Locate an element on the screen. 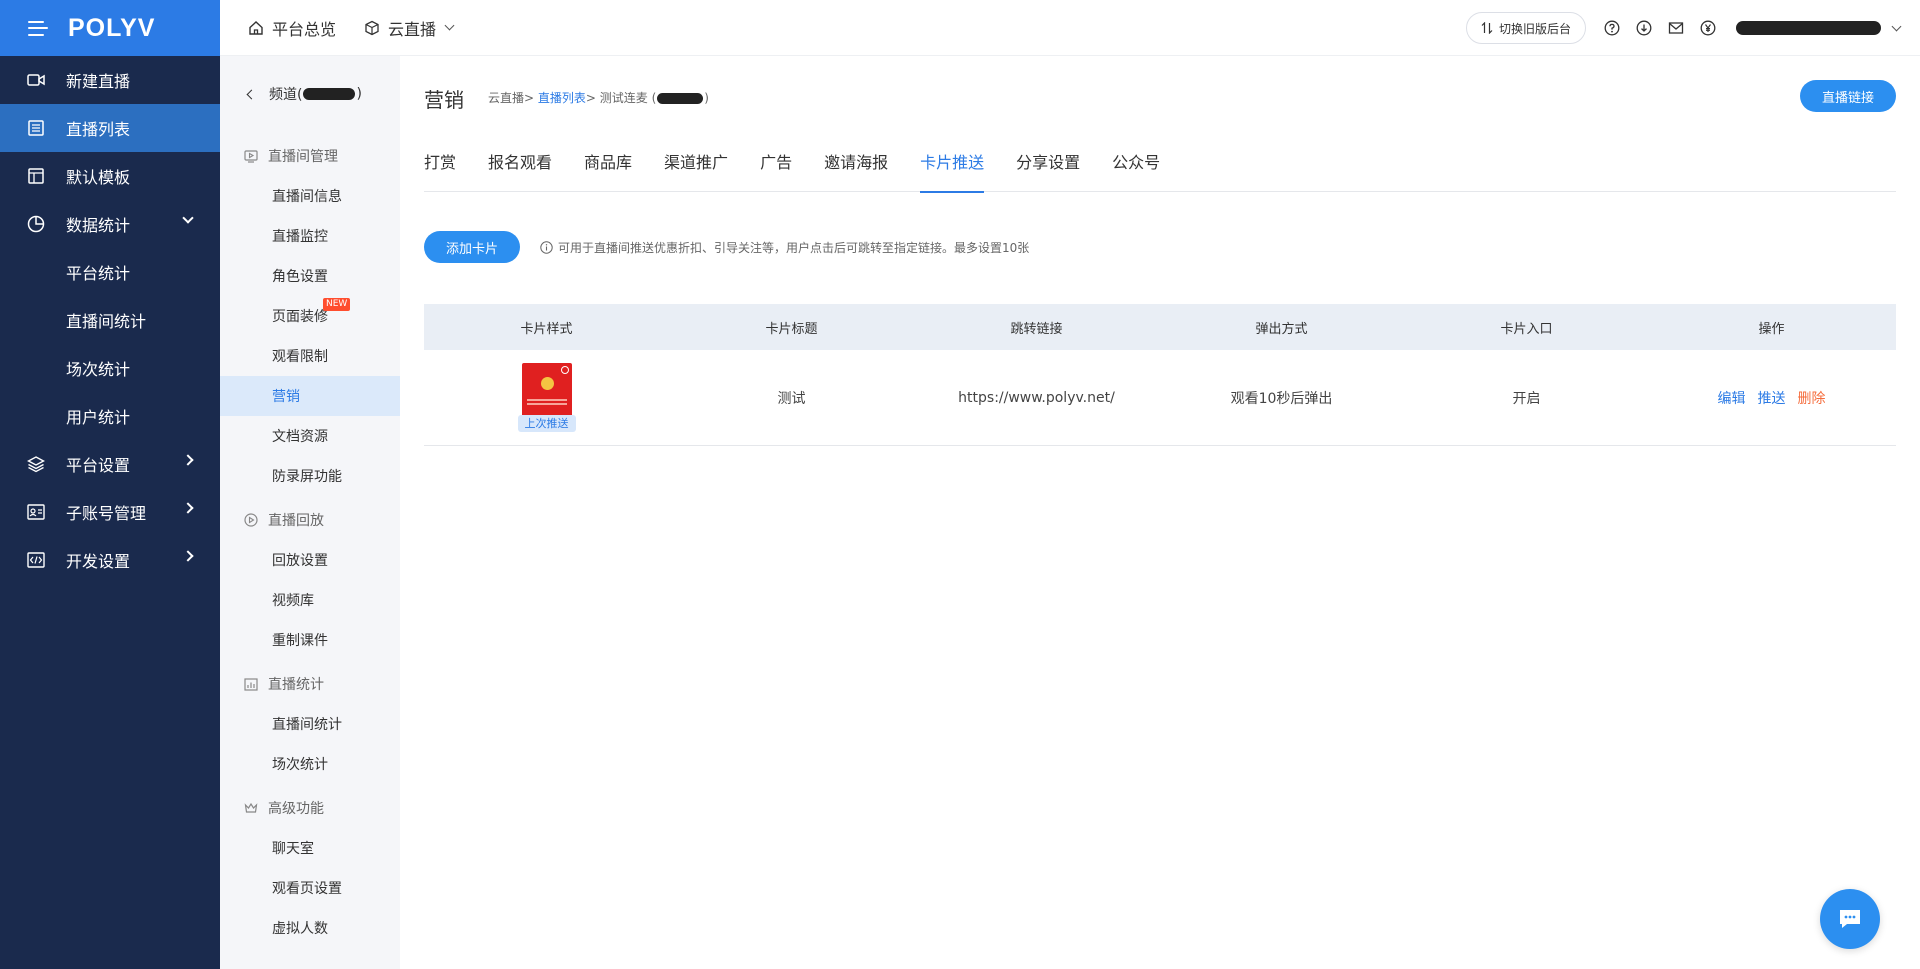 This screenshot has width=1920, height=969. sub-item-anti-record: 防录屏功能 is located at coordinates (310, 476).